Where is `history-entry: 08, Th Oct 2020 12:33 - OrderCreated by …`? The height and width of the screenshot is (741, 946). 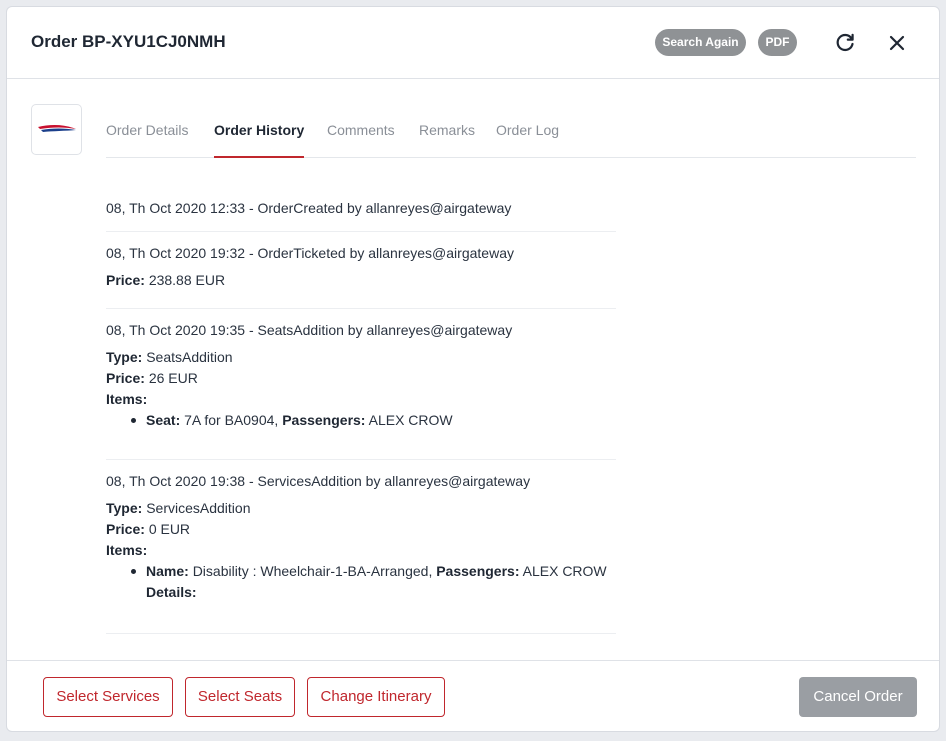
history-entry: 08, Th Oct 2020 12:33 - OrderCreated by … is located at coordinates (361, 209).